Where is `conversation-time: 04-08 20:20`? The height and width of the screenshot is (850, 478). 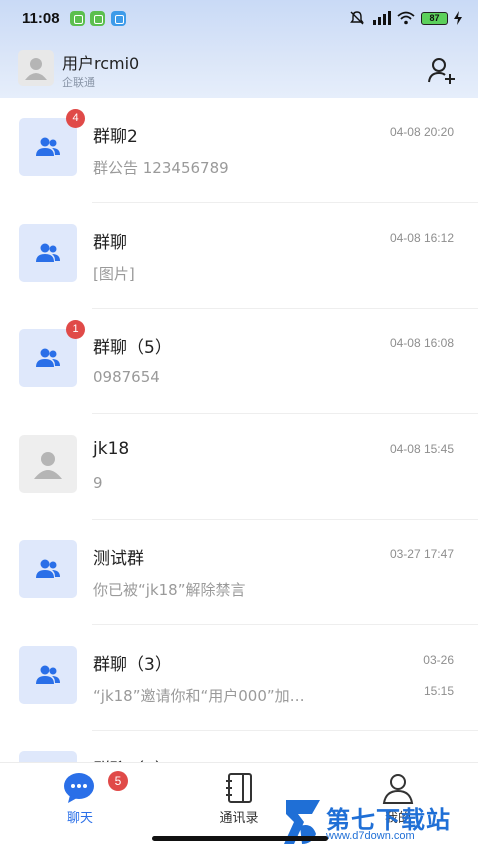 conversation-time: 04-08 20:20 is located at coordinates (421, 132).